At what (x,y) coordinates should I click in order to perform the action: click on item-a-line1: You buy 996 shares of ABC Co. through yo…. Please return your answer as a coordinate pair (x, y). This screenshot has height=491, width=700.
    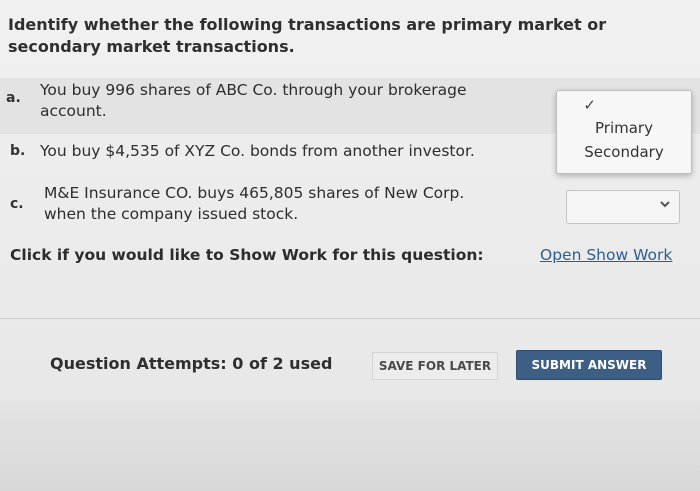
    Looking at the image, I should click on (253, 90).